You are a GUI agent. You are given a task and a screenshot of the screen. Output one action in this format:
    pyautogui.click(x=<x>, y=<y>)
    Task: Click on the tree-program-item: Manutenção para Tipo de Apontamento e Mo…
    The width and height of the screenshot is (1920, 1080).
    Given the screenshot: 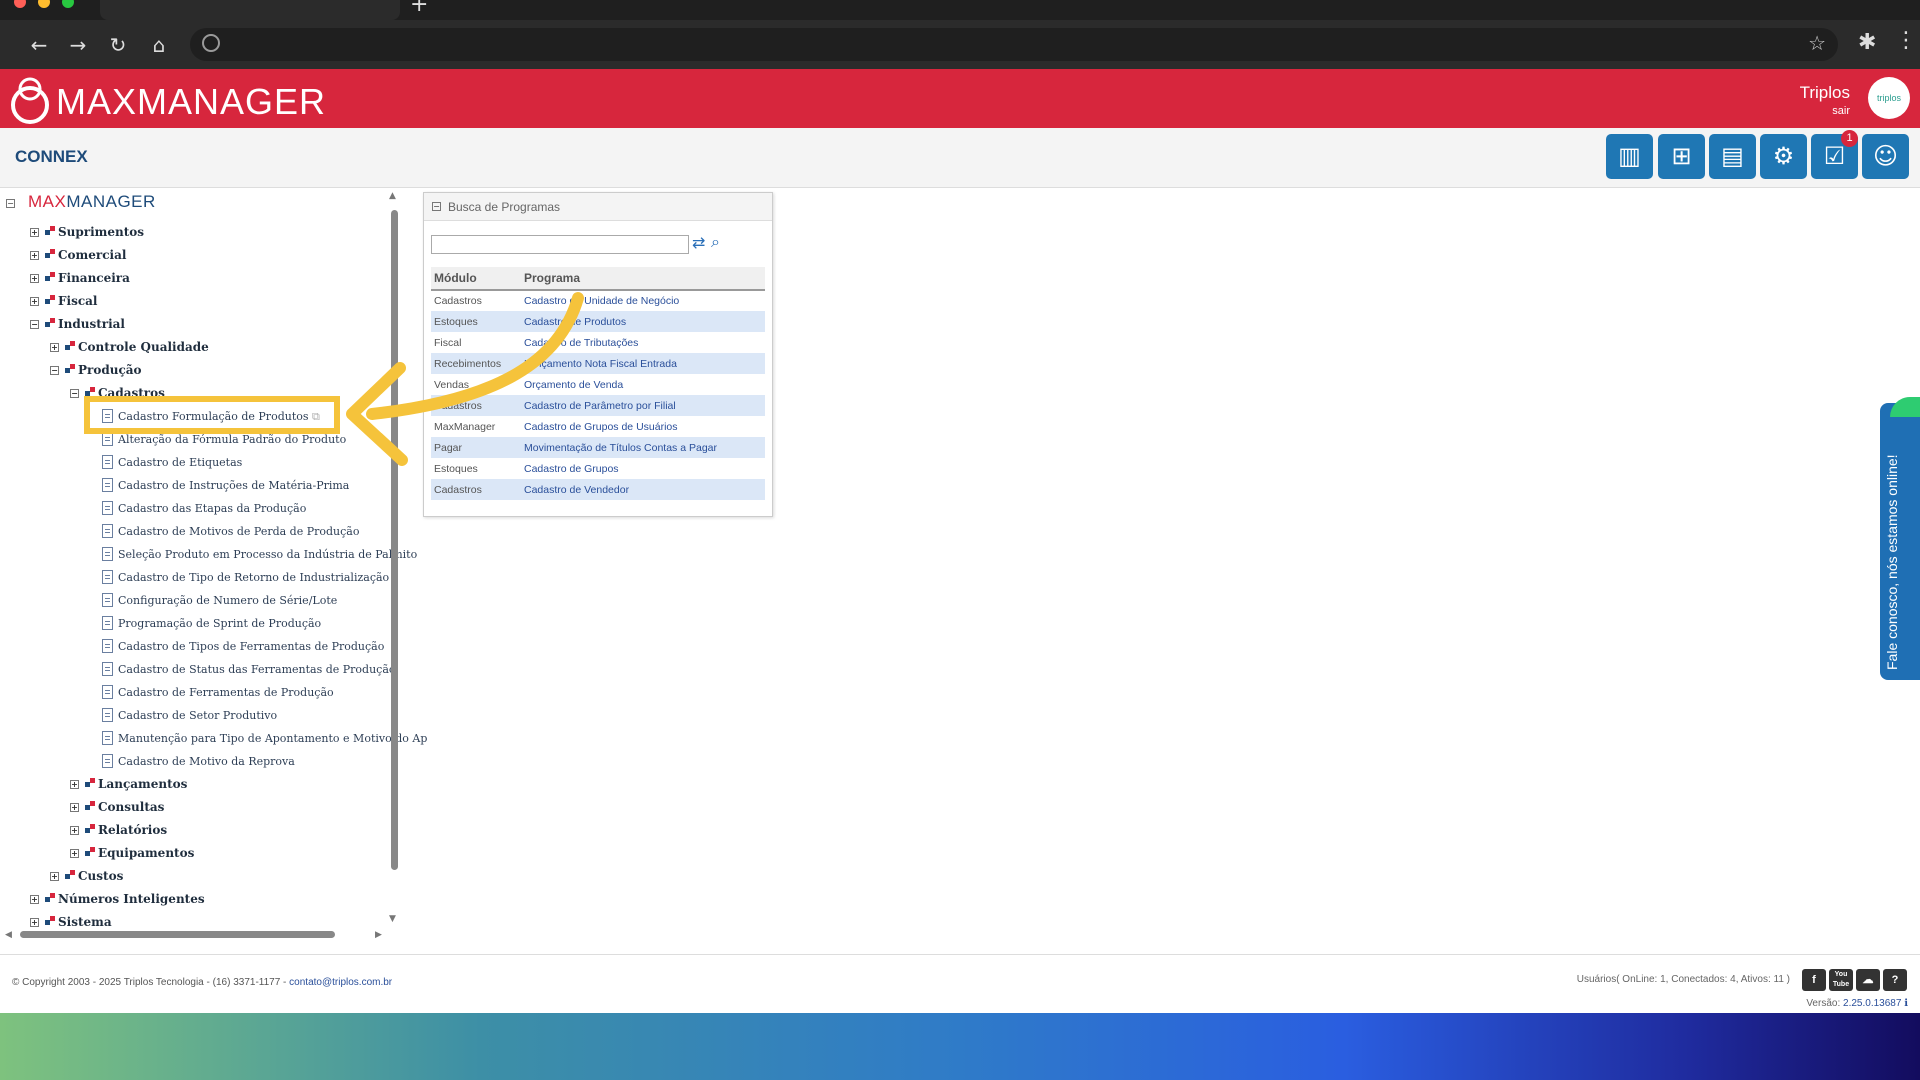 What is the action you would take?
    pyautogui.click(x=264, y=741)
    